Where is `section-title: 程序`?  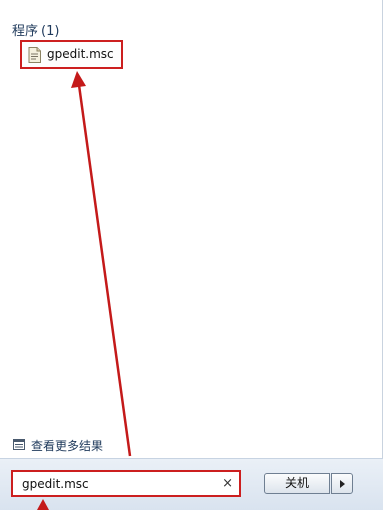 section-title: 程序 is located at coordinates (25, 31).